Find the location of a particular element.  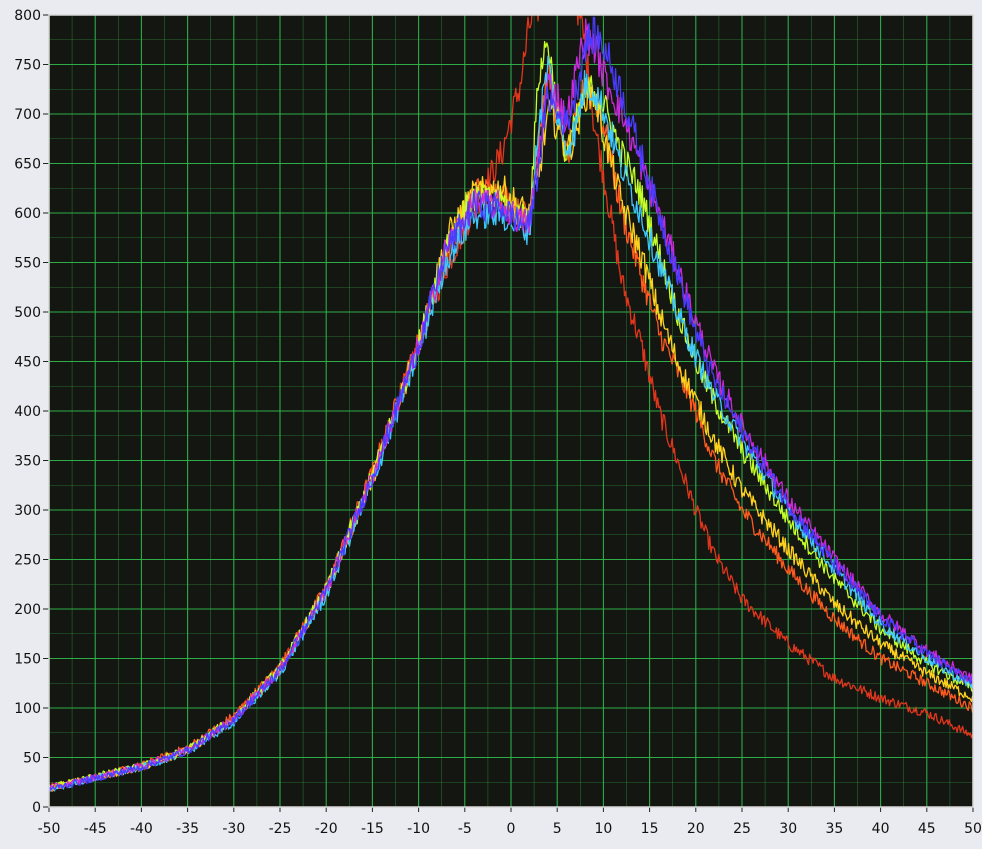

x-tick-label: -15 is located at coordinates (372, 829).